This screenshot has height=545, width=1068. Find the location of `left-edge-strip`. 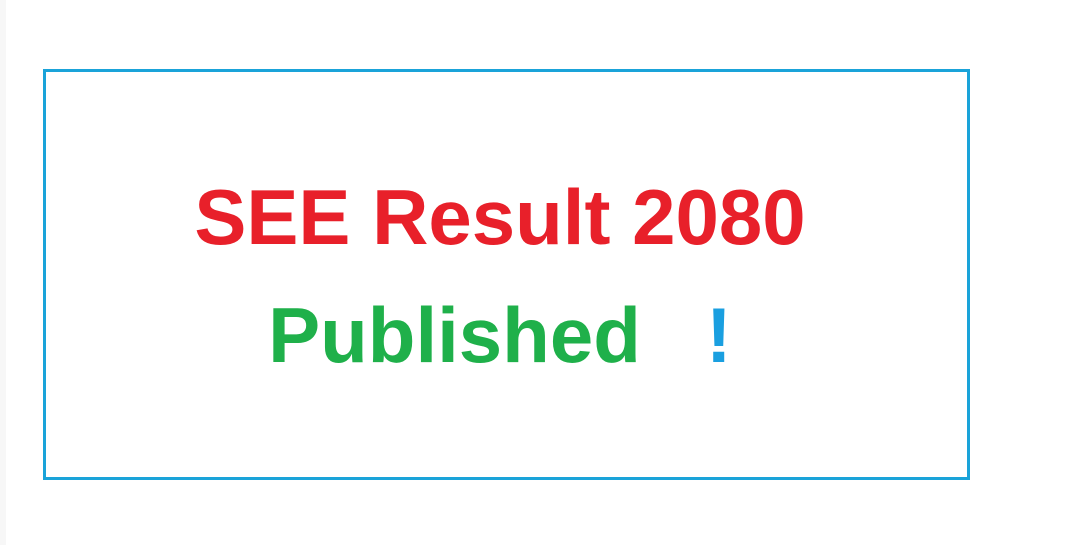

left-edge-strip is located at coordinates (3, 272).